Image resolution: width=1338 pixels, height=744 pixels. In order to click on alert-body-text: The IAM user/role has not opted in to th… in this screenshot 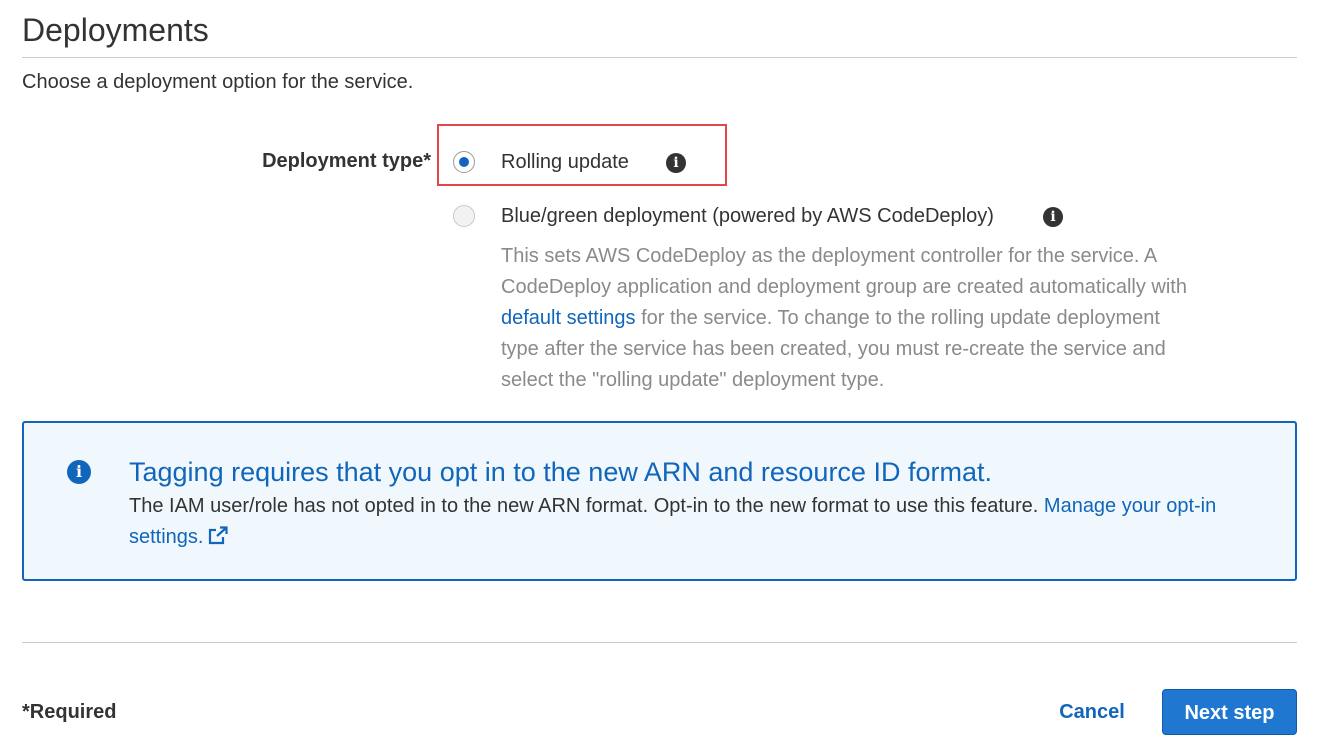, I will do `click(586, 506)`.